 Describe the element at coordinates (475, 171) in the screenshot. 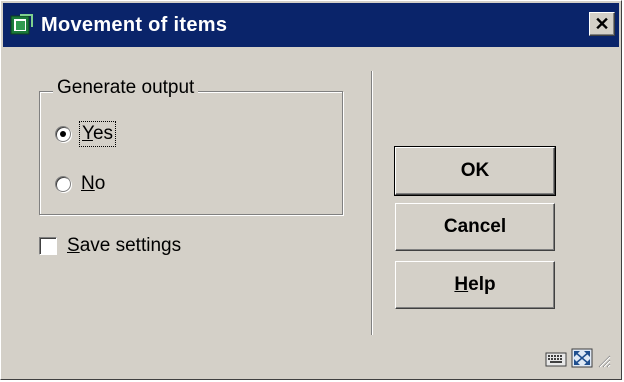

I see `ok-button: OK` at that location.